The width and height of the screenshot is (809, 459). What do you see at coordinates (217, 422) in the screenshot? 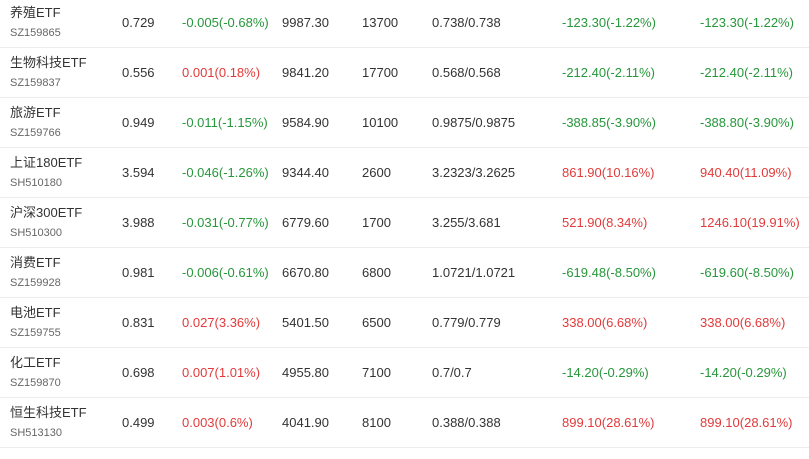
I see `change-cell: 0.003(0.6%)` at bounding box center [217, 422].